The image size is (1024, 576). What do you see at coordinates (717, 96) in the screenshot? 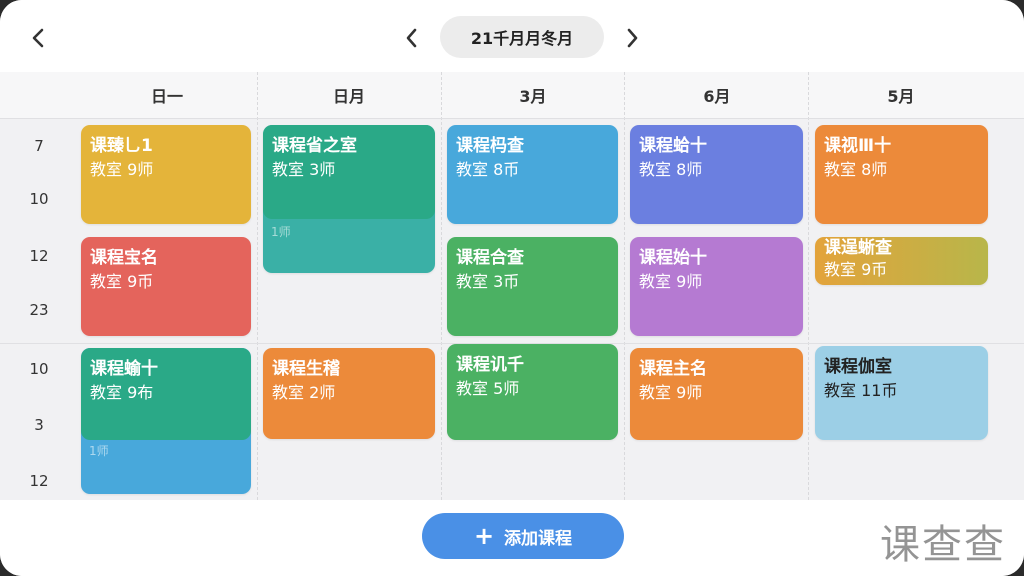
I see `day-header: 6月` at bounding box center [717, 96].